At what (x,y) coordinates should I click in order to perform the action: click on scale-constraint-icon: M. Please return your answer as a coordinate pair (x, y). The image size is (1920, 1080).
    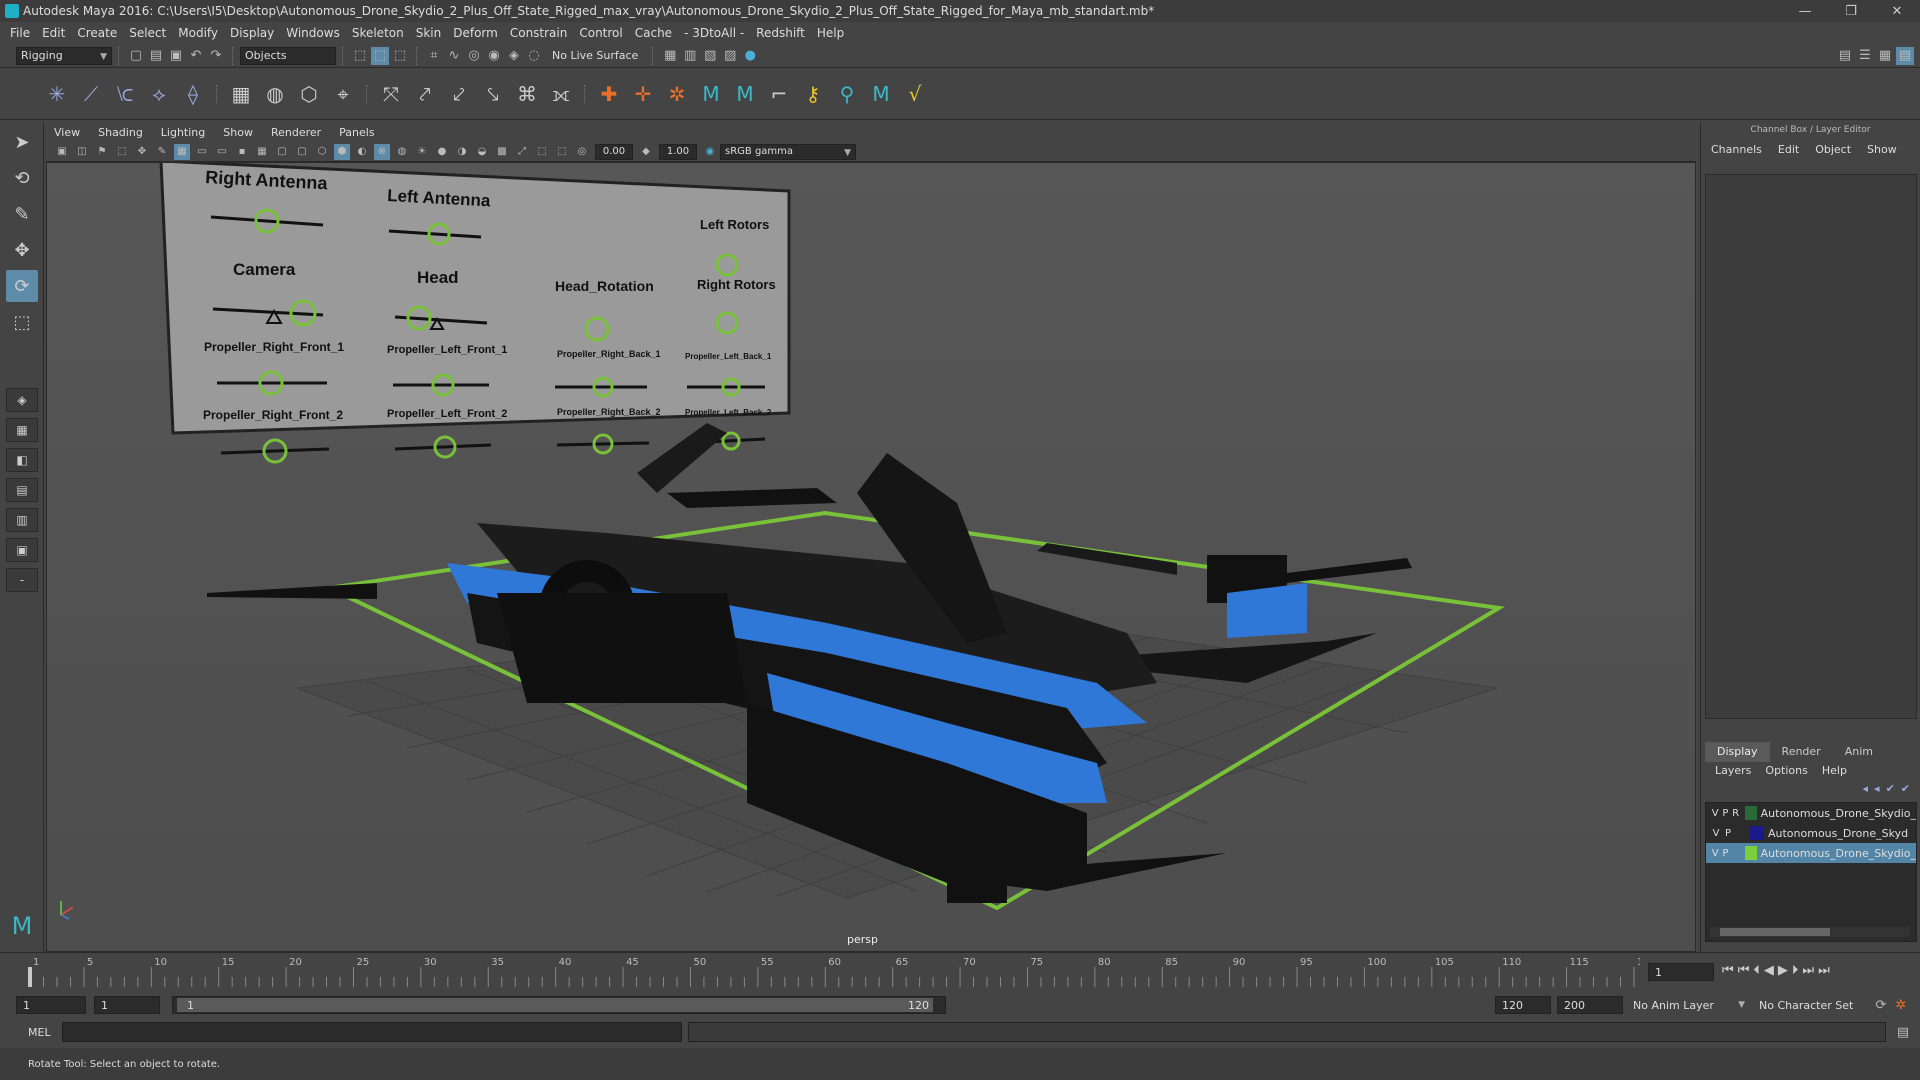
    Looking at the image, I should click on (745, 94).